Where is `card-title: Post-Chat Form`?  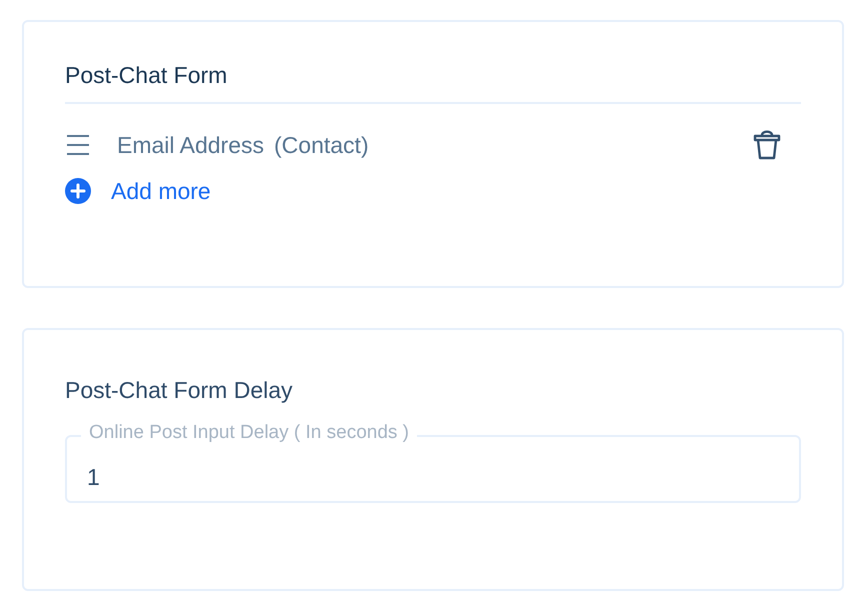 card-title: Post-Chat Form is located at coordinates (146, 75).